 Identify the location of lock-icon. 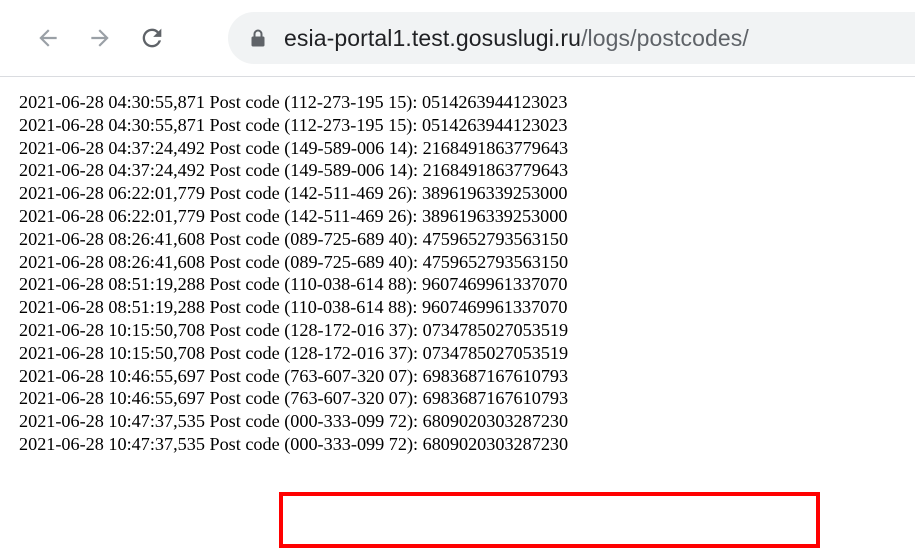
(258, 40).